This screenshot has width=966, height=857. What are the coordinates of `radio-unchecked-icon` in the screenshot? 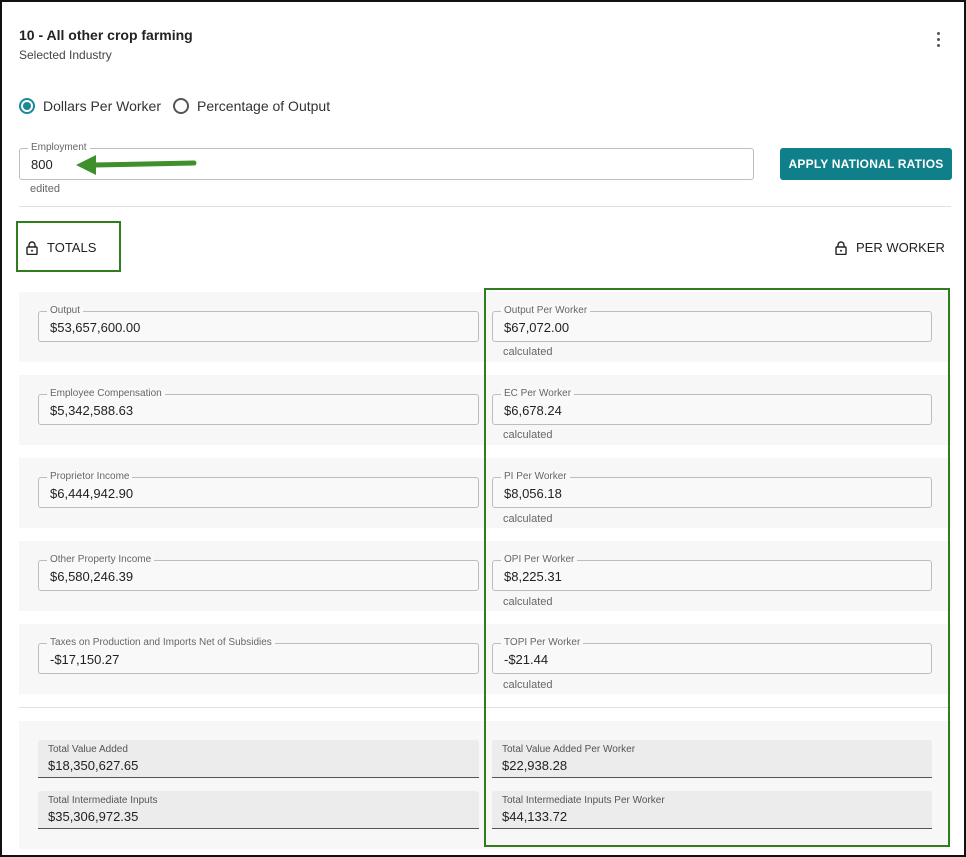 It's located at (181, 106).